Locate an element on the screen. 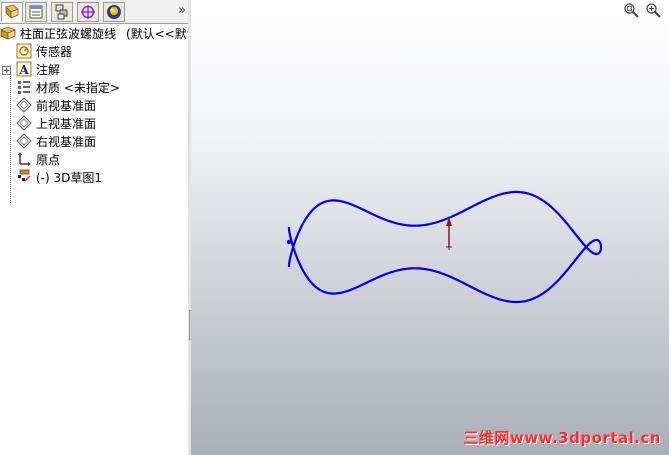 This screenshot has width=669, height=455. configuration-manager-tab is located at coordinates (62, 12).